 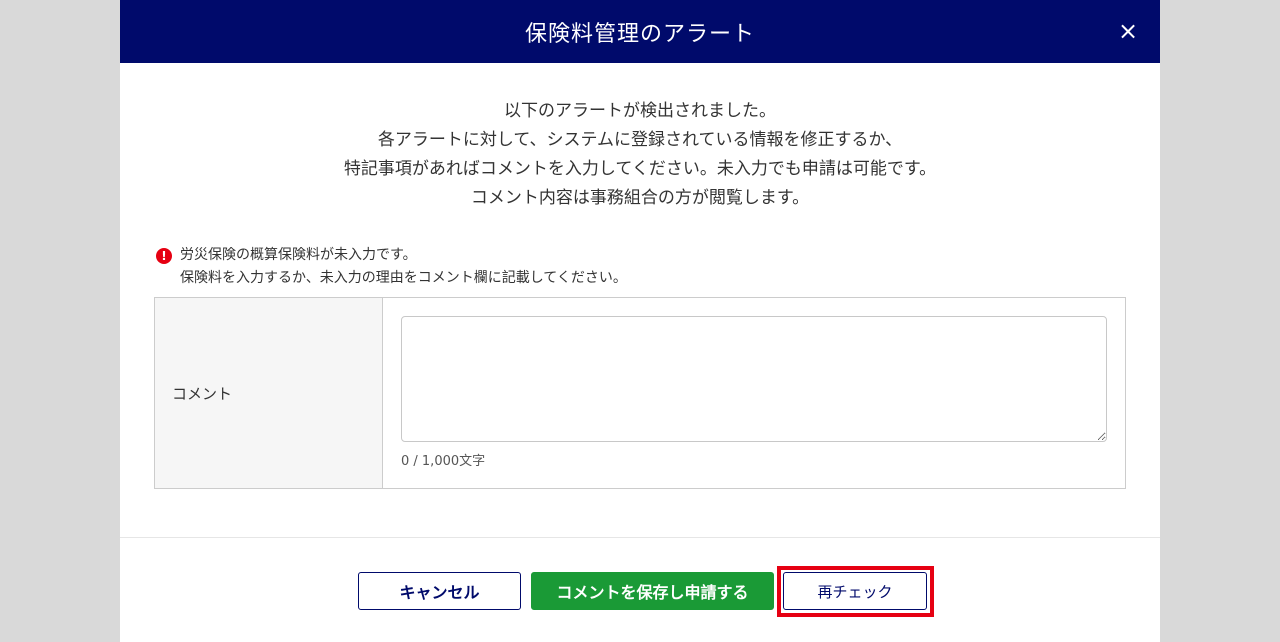 I want to click on cancel-button: キャンセル, so click(x=439, y=591).